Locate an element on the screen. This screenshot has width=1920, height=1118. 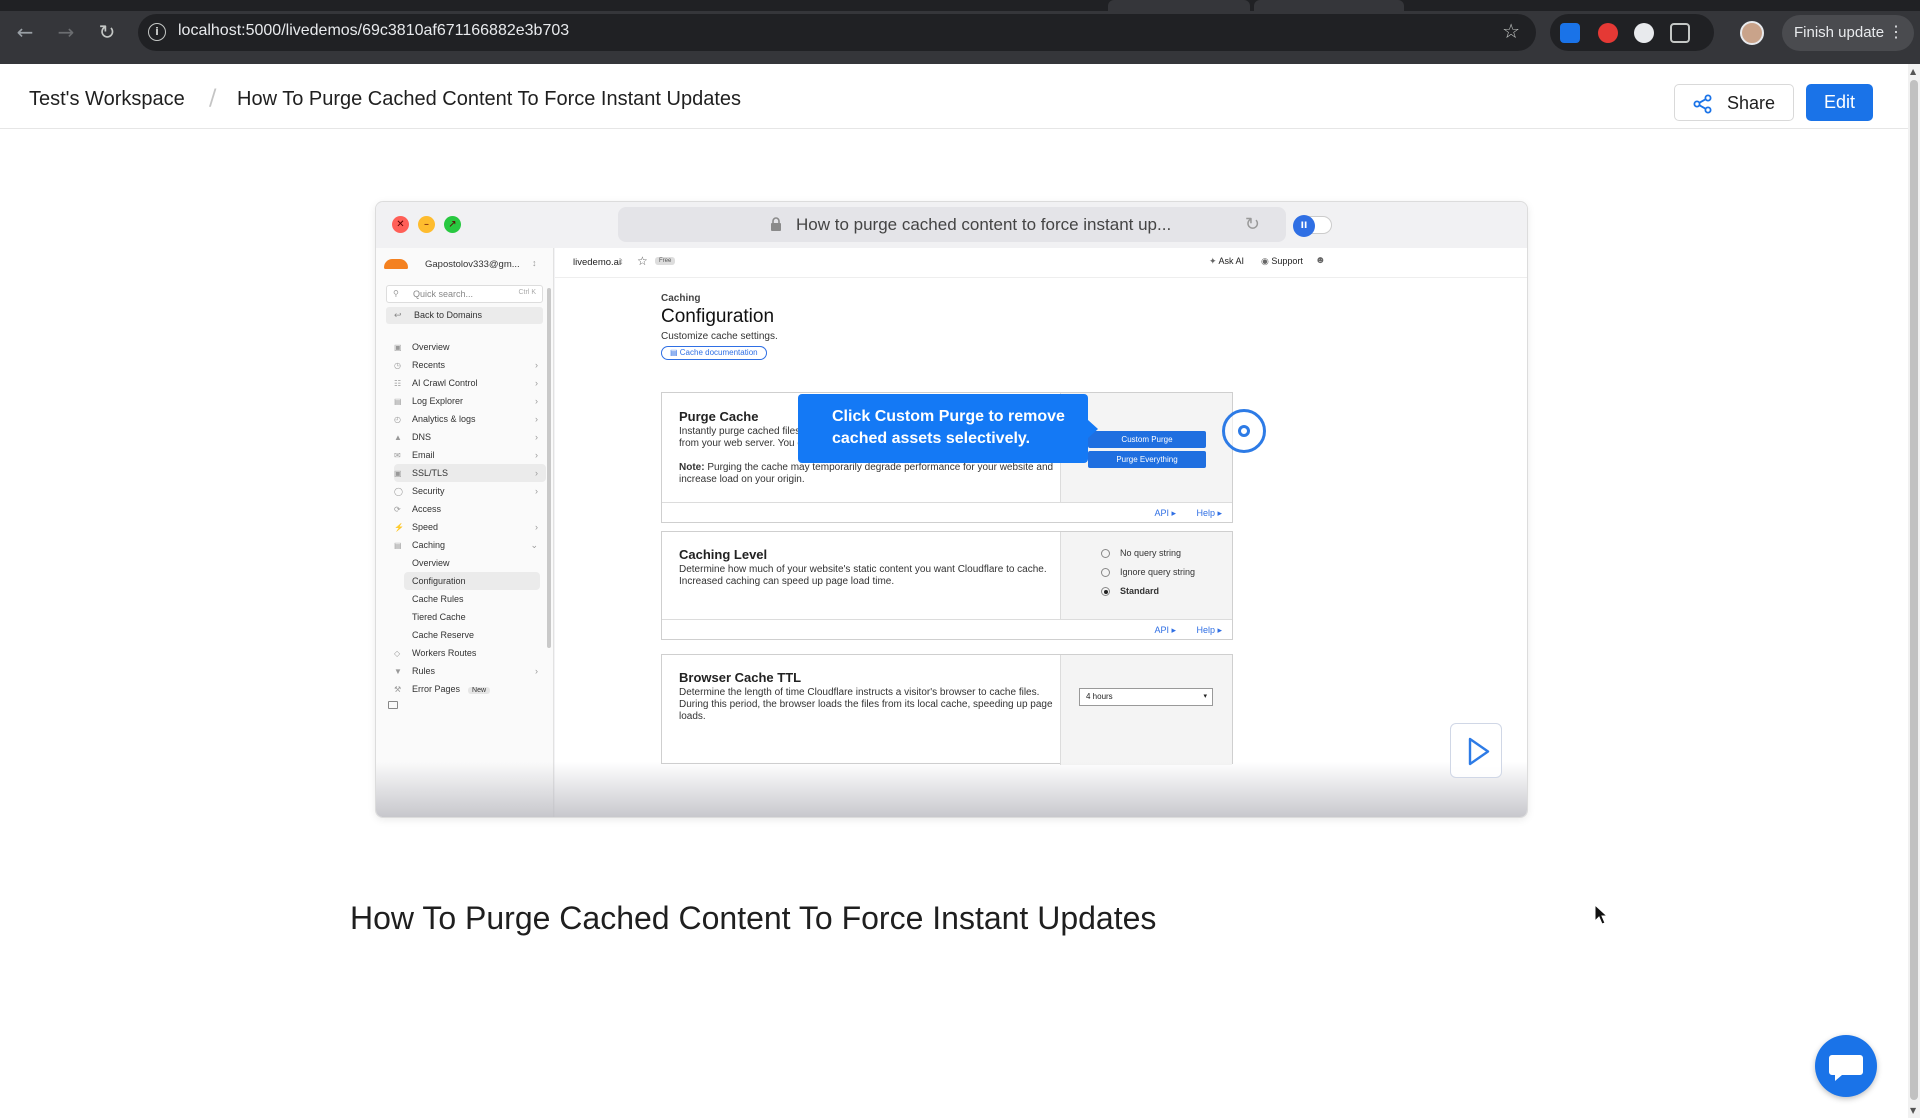
api-label: API is located at coordinates (1161, 513).